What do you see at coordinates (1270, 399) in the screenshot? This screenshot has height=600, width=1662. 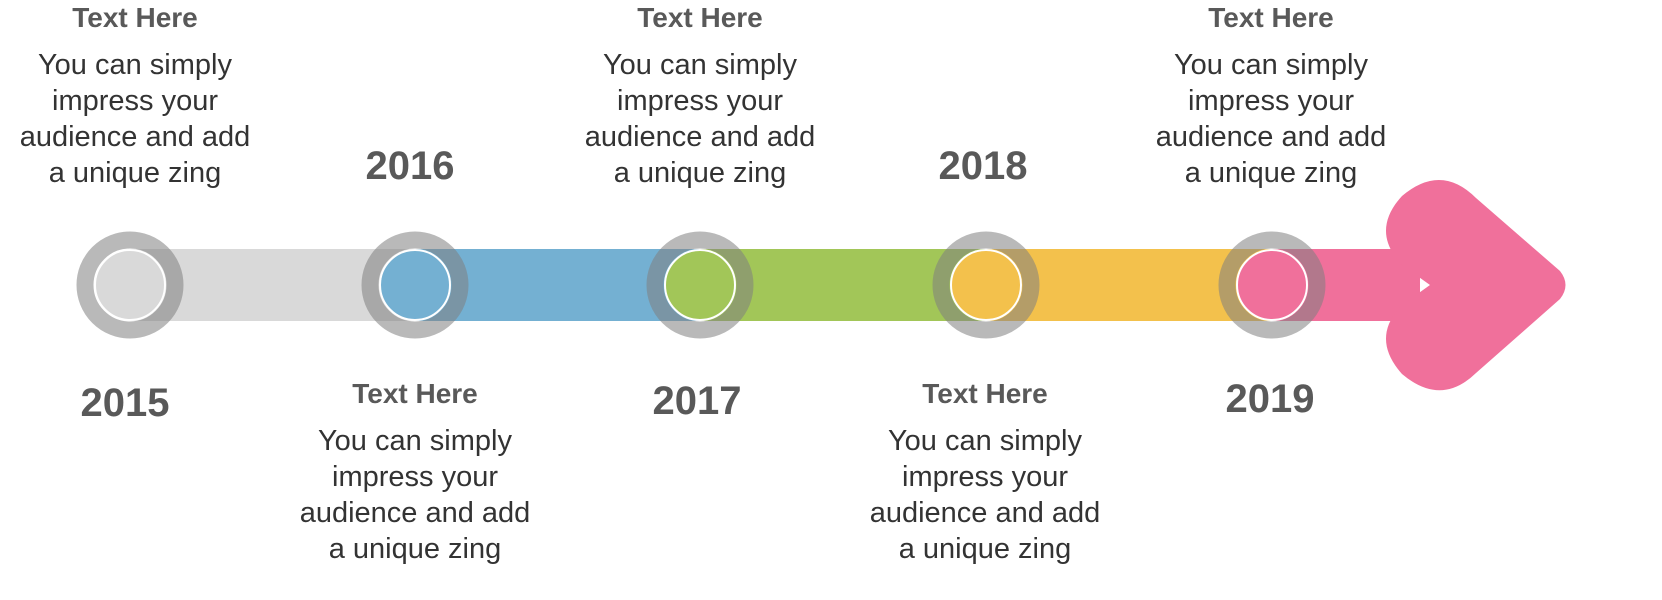 I see `year-label-2019: 2019` at bounding box center [1270, 399].